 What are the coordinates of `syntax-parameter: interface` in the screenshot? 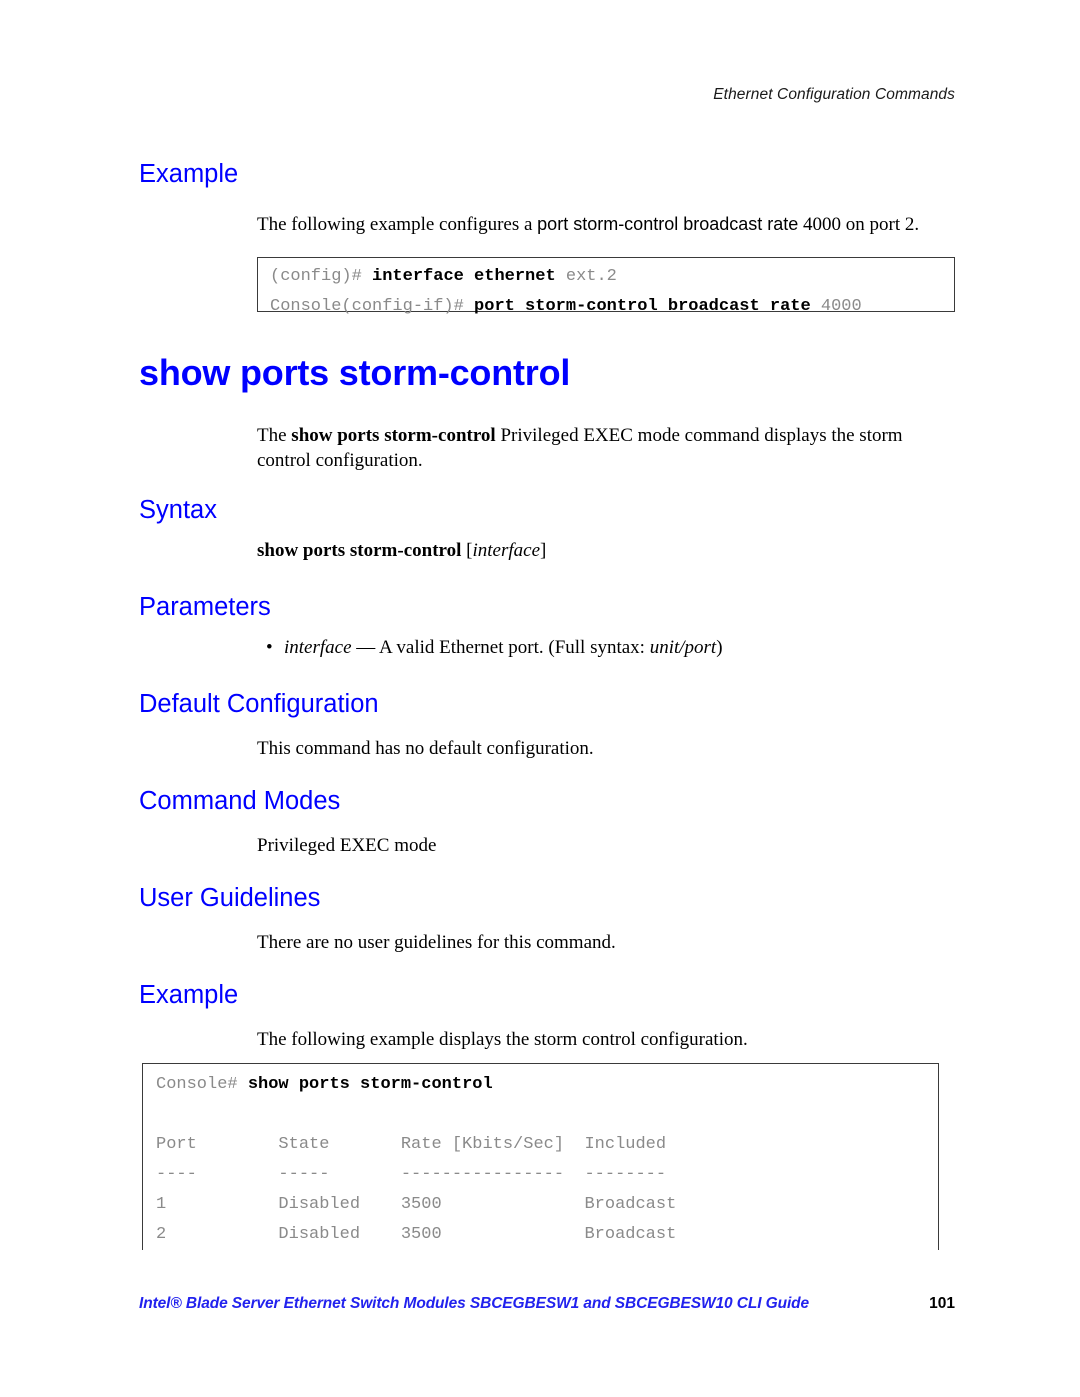 It's located at (506, 550).